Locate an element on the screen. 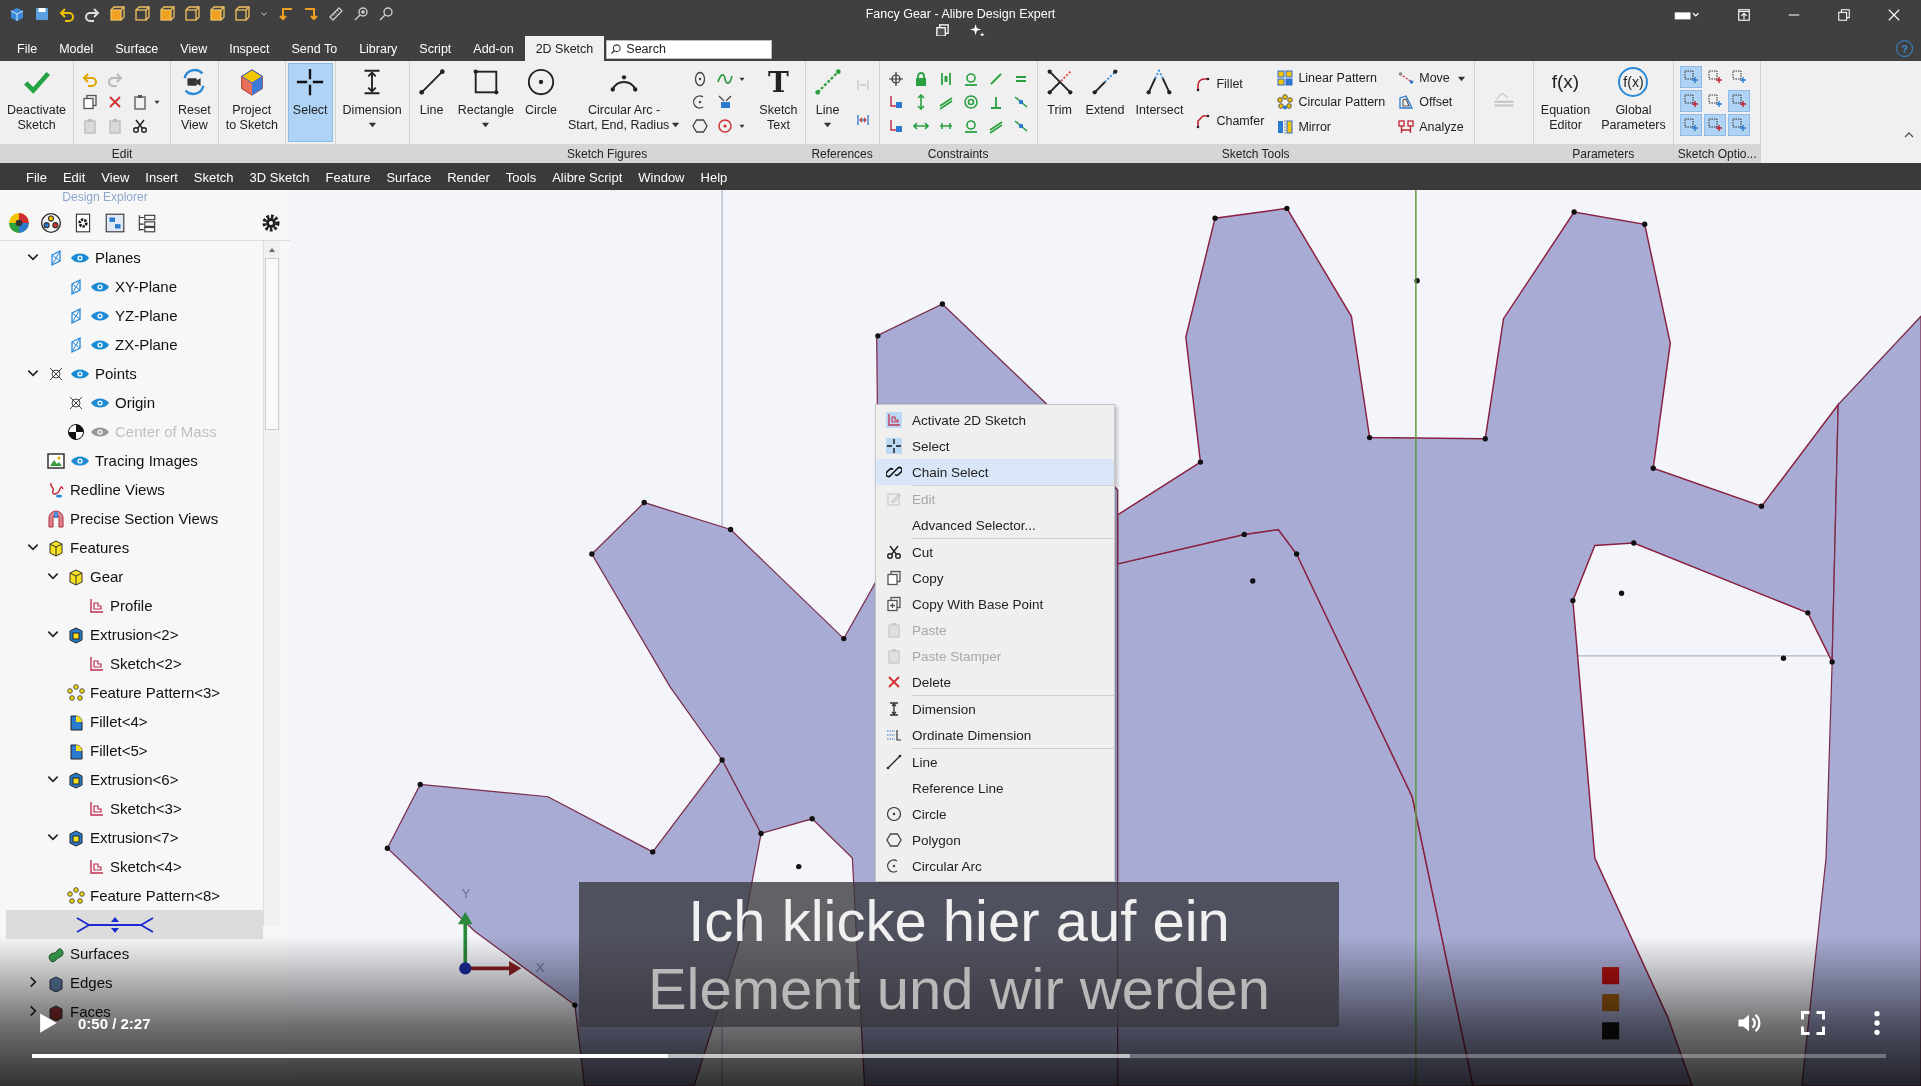  ribbon-button: Reset View is located at coordinates (194, 102).